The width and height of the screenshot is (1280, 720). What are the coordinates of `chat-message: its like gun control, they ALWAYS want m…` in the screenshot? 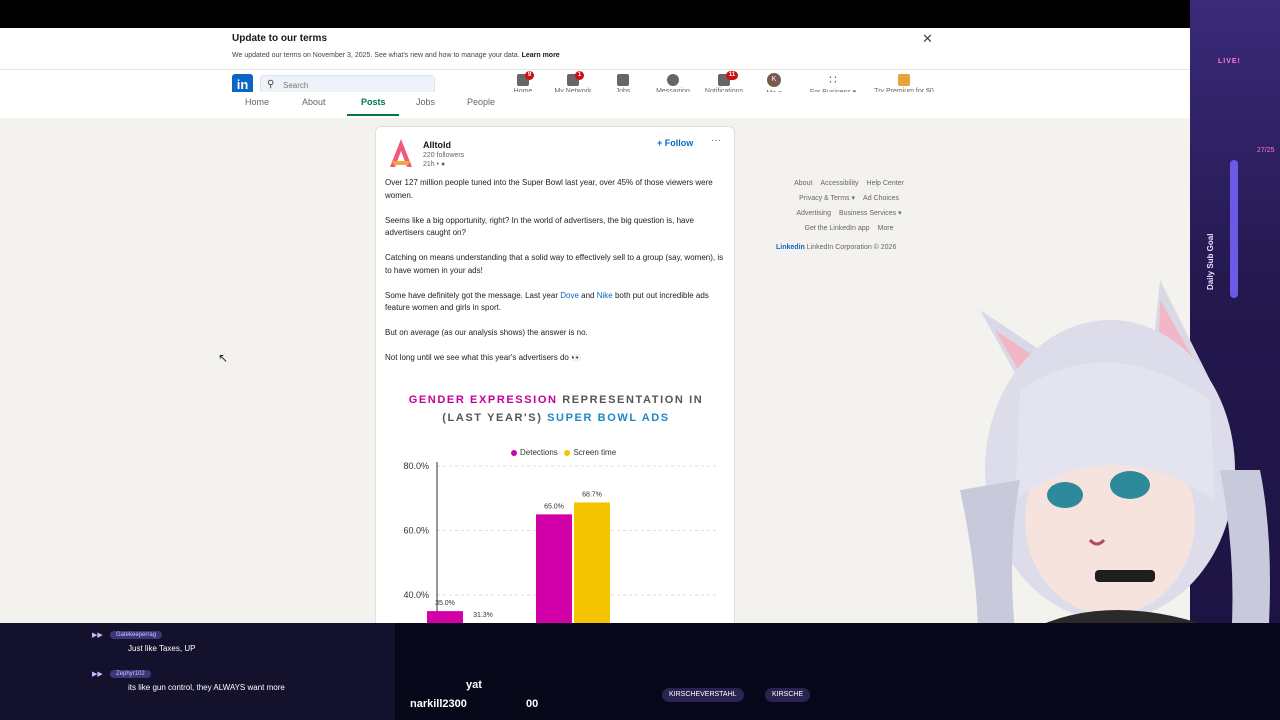 It's located at (206, 687).